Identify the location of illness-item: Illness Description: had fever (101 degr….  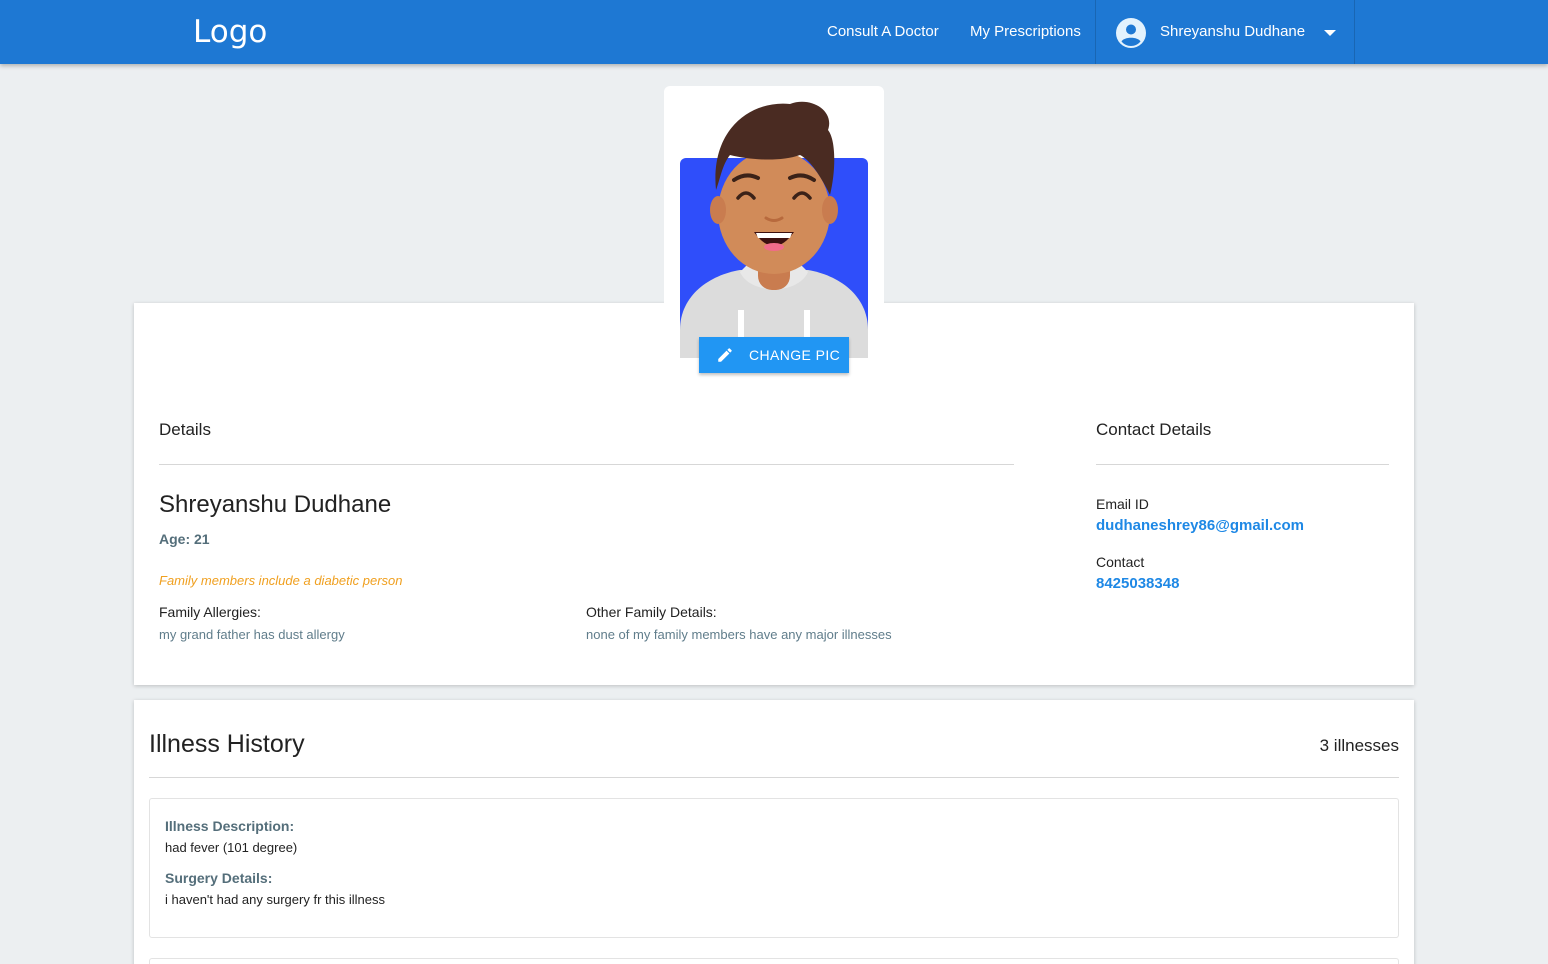
(774, 868).